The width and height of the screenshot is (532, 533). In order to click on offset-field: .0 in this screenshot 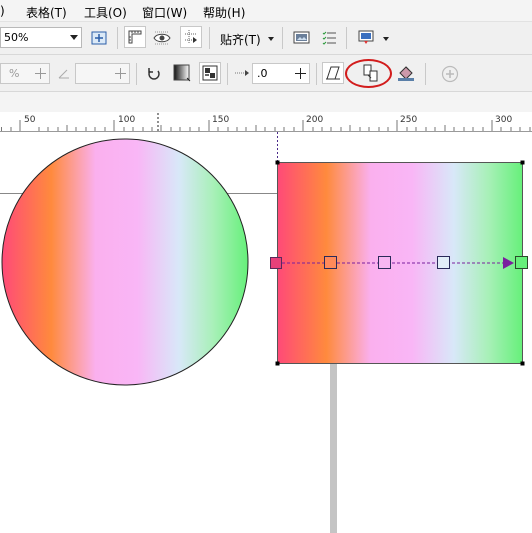, I will do `click(281, 73)`.